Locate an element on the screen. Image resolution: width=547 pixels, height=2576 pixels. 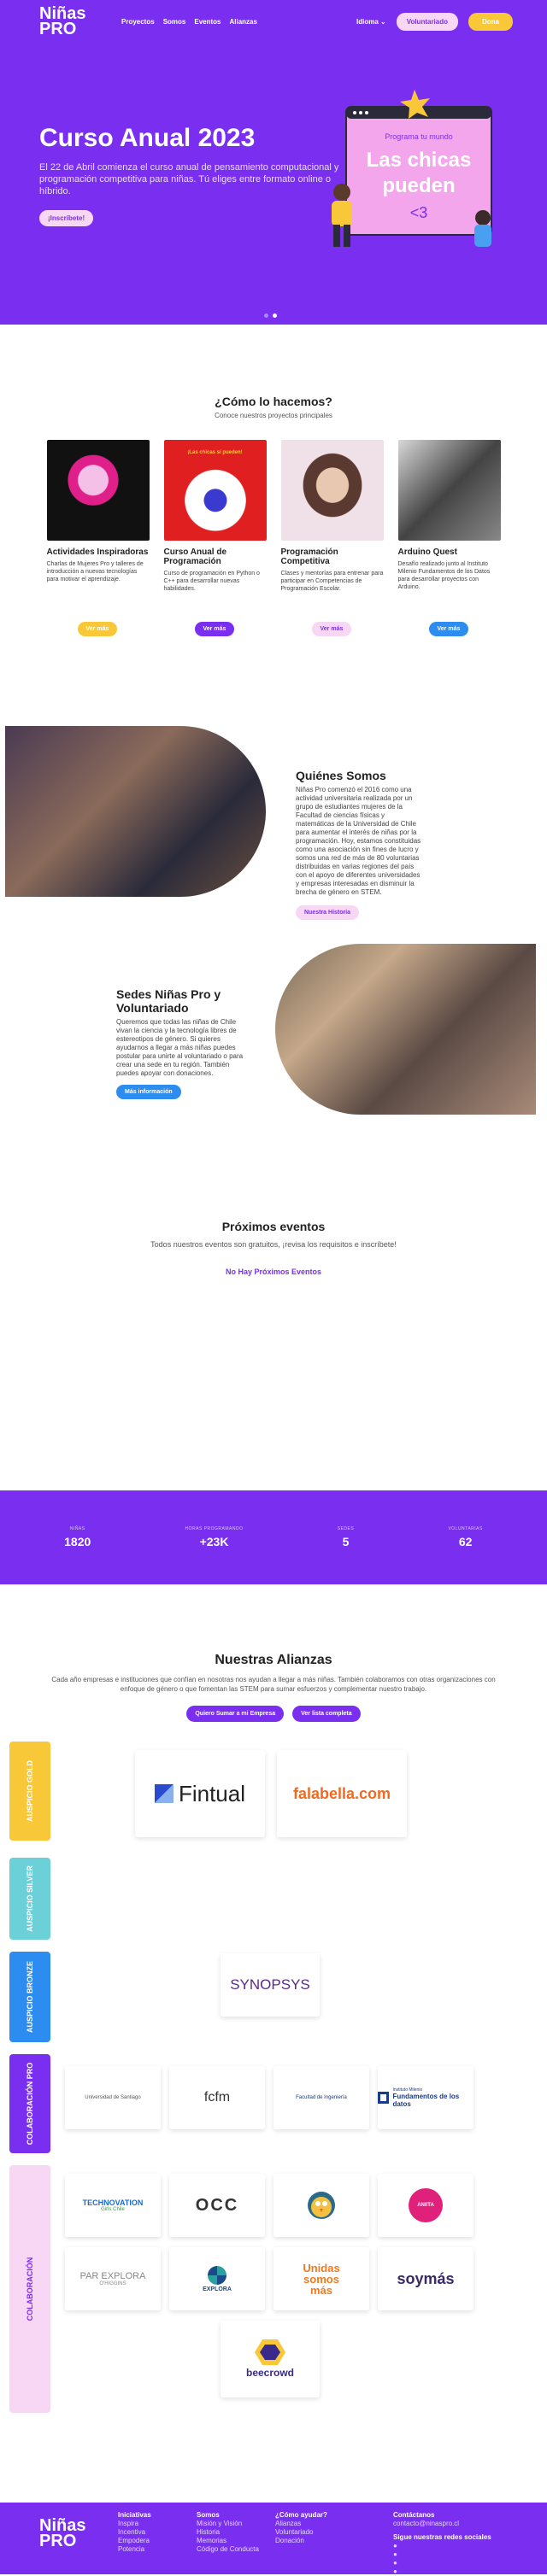
more-info-button: Más información is located at coordinates (148, 1092).